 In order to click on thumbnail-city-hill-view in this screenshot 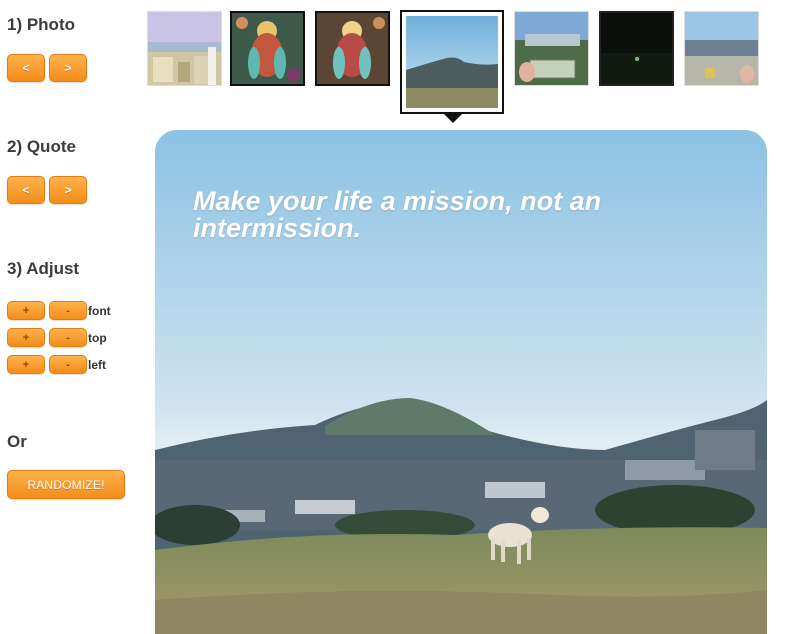, I will do `click(721, 48)`.